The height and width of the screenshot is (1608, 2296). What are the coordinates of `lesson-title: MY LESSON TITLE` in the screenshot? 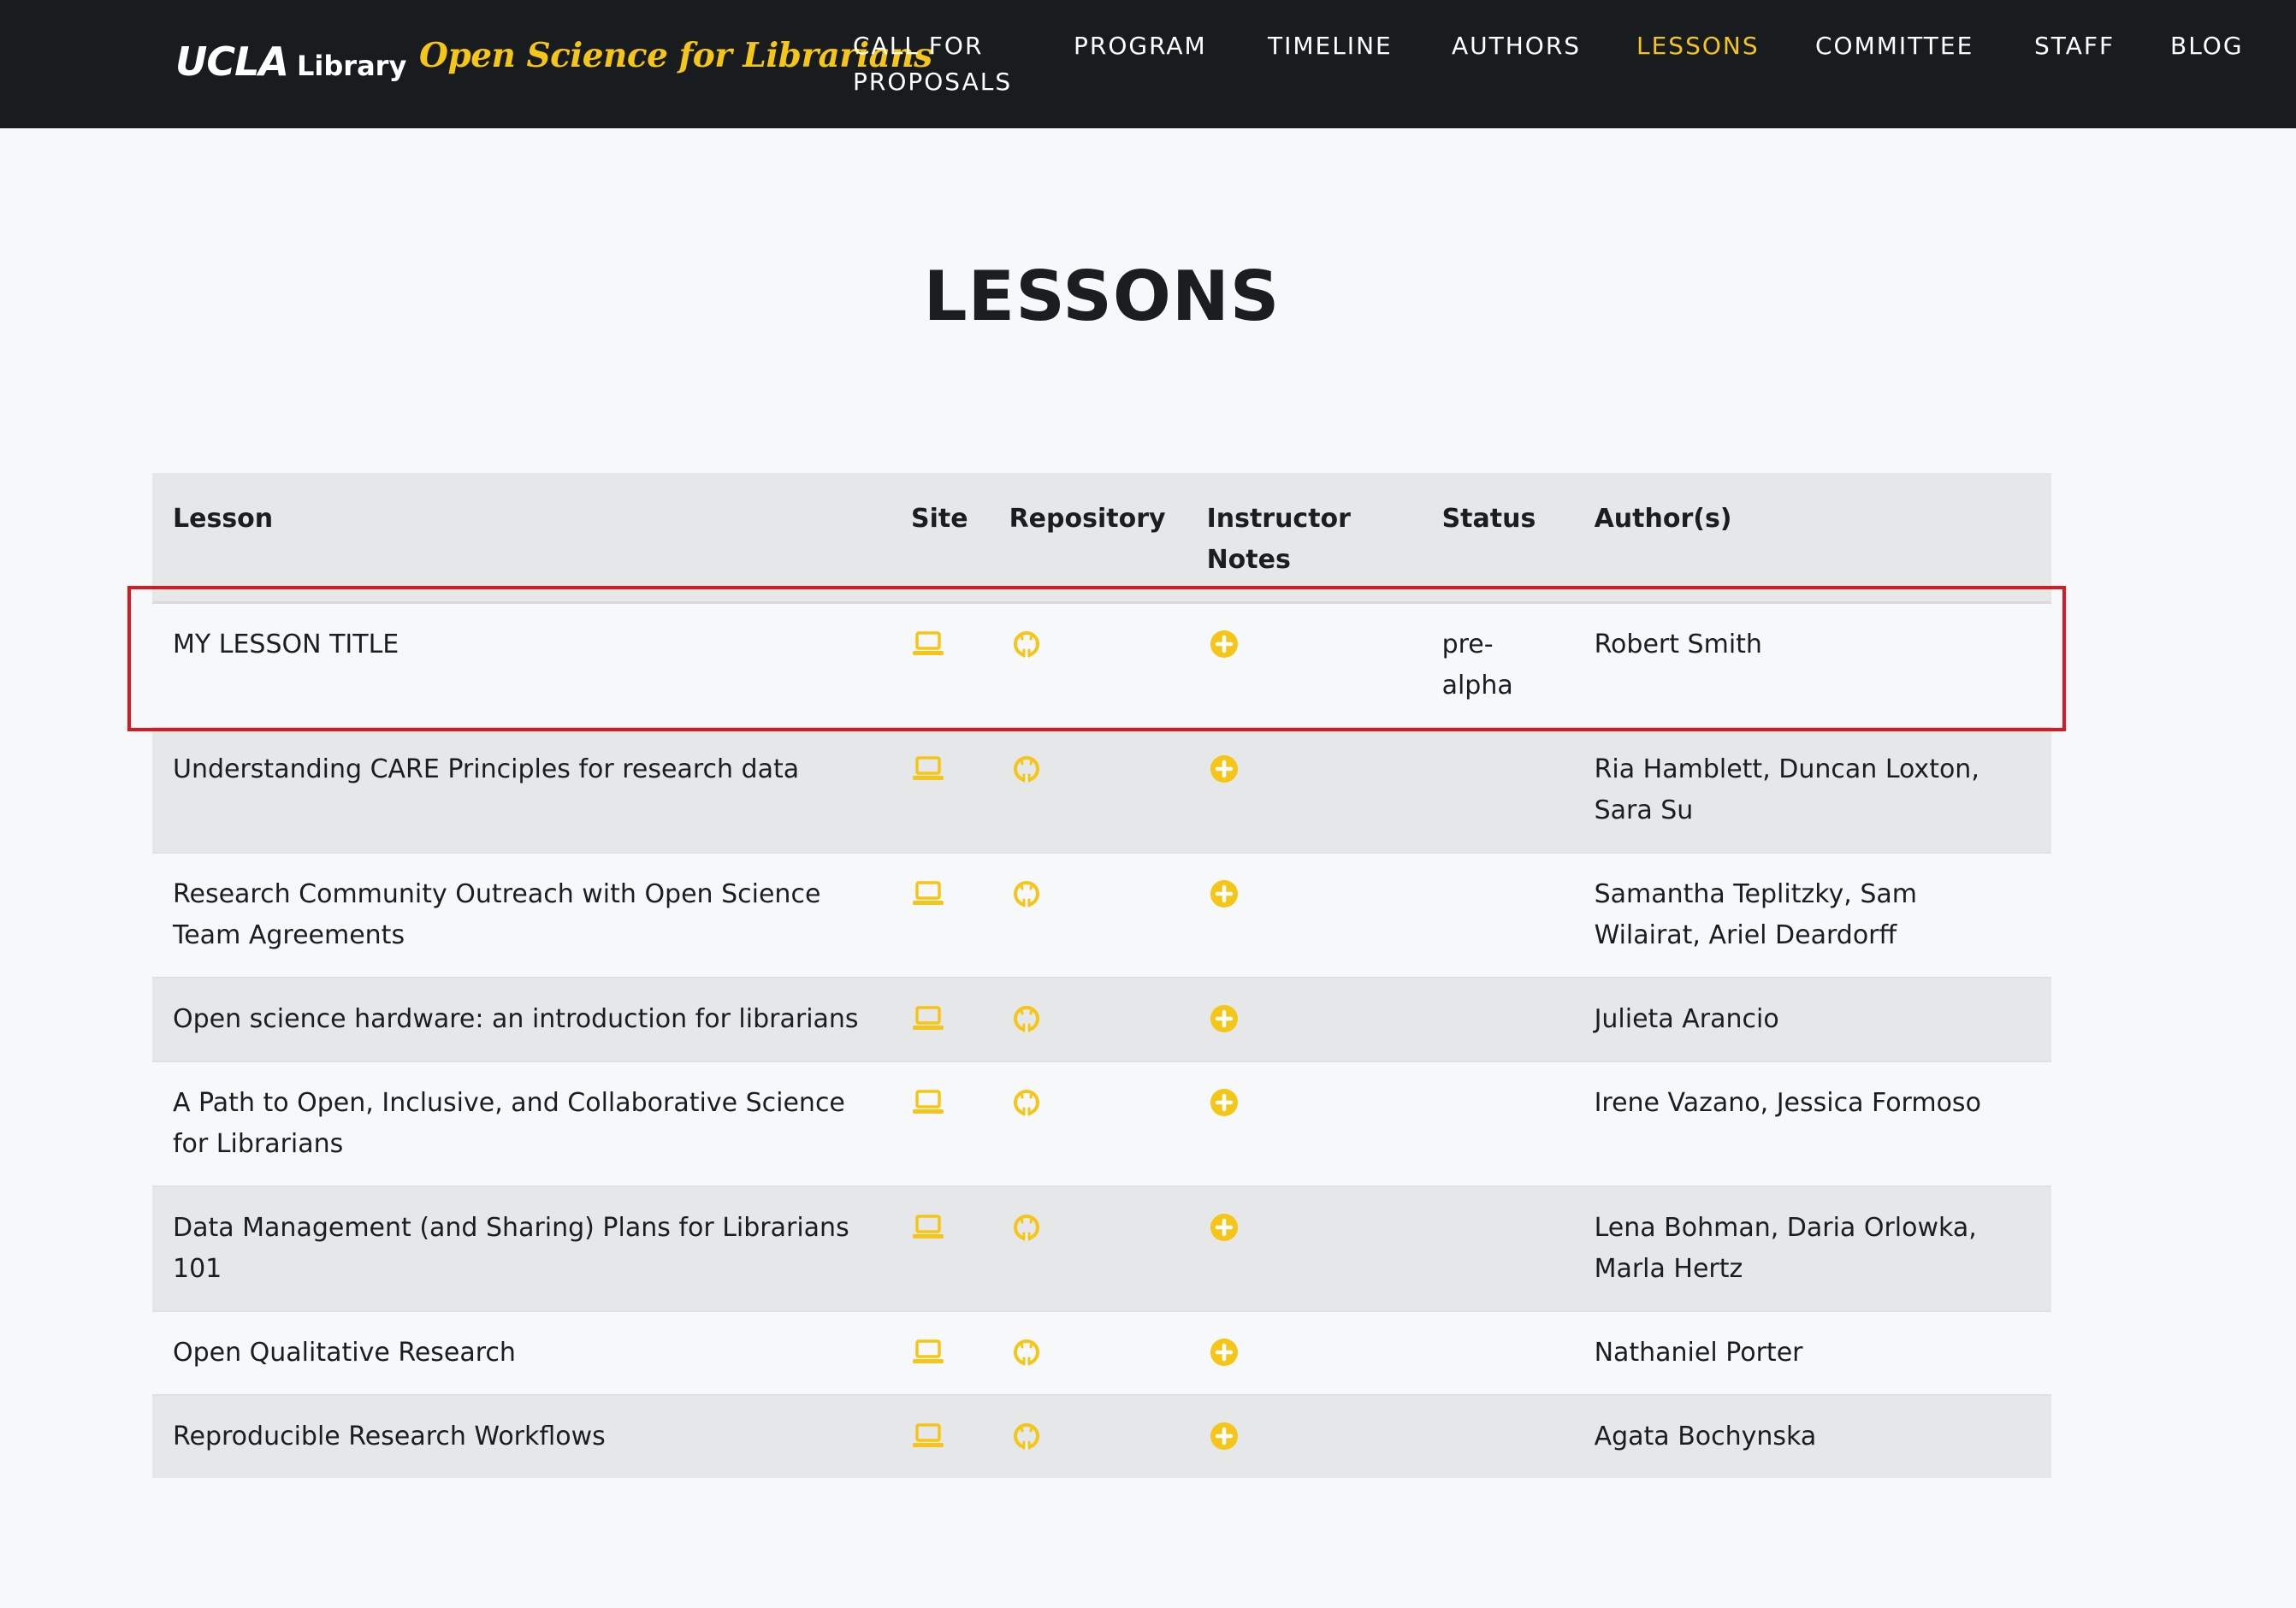 It's located at (286, 644).